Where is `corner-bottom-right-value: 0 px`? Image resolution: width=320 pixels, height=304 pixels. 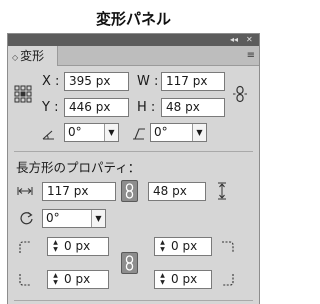
corner-bottom-right-value: 0 px is located at coordinates (184, 279).